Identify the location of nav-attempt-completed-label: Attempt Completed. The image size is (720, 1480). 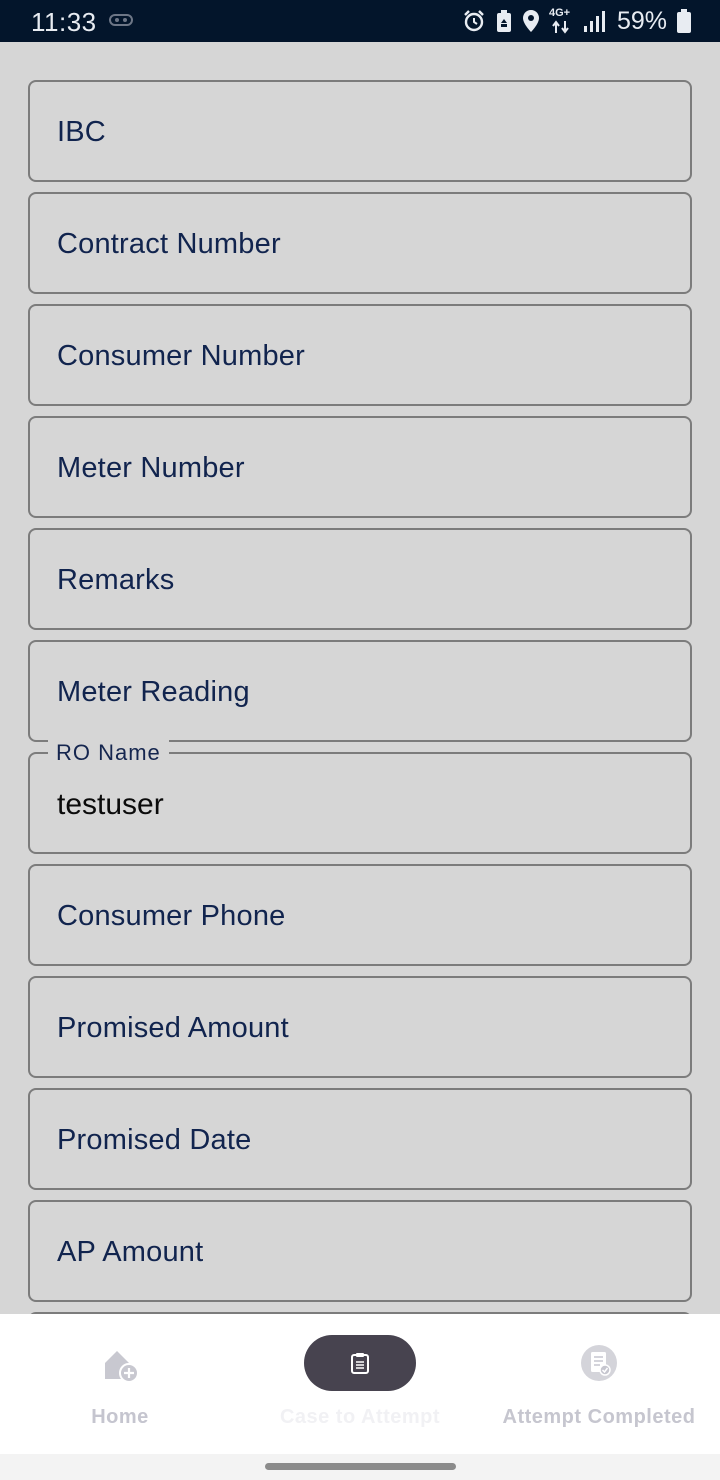
(599, 1417).